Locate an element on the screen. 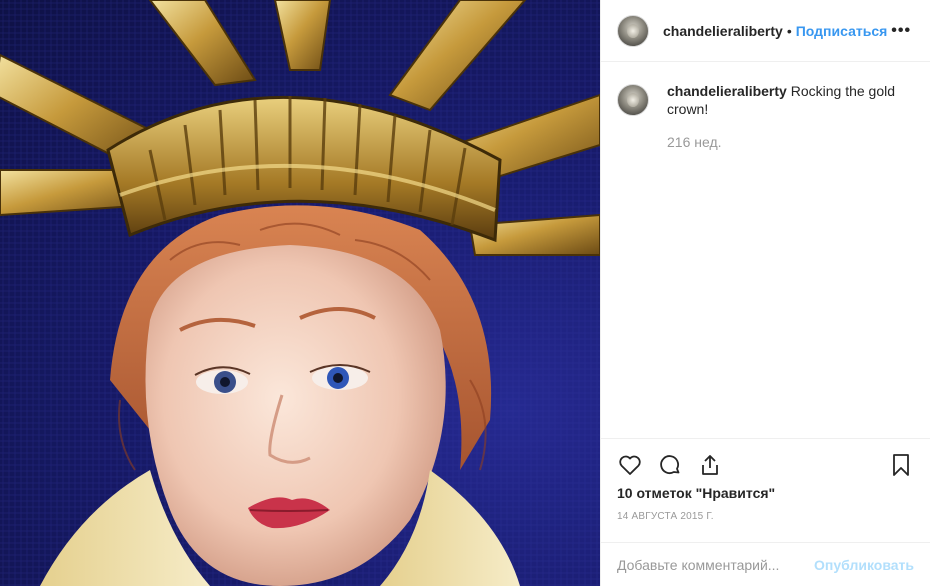 The height and width of the screenshot is (586, 930). post-date: 14 АВГУСТА 2015 Г. is located at coordinates (765, 516).